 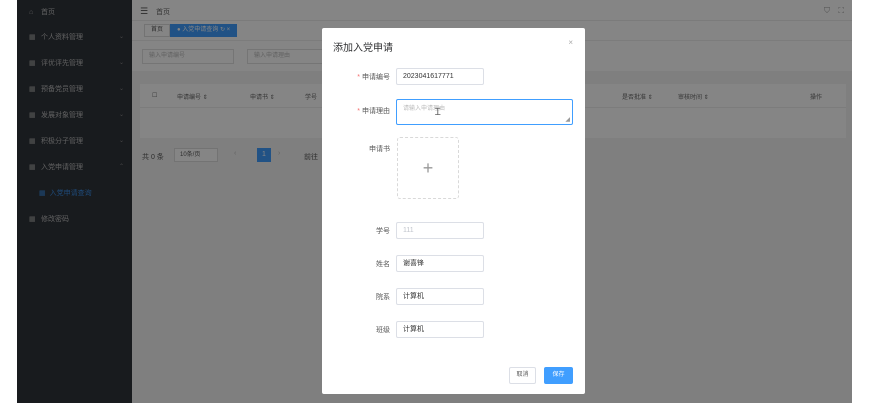 What do you see at coordinates (440, 329) in the screenshot?
I see `class-field: 计算机` at bounding box center [440, 329].